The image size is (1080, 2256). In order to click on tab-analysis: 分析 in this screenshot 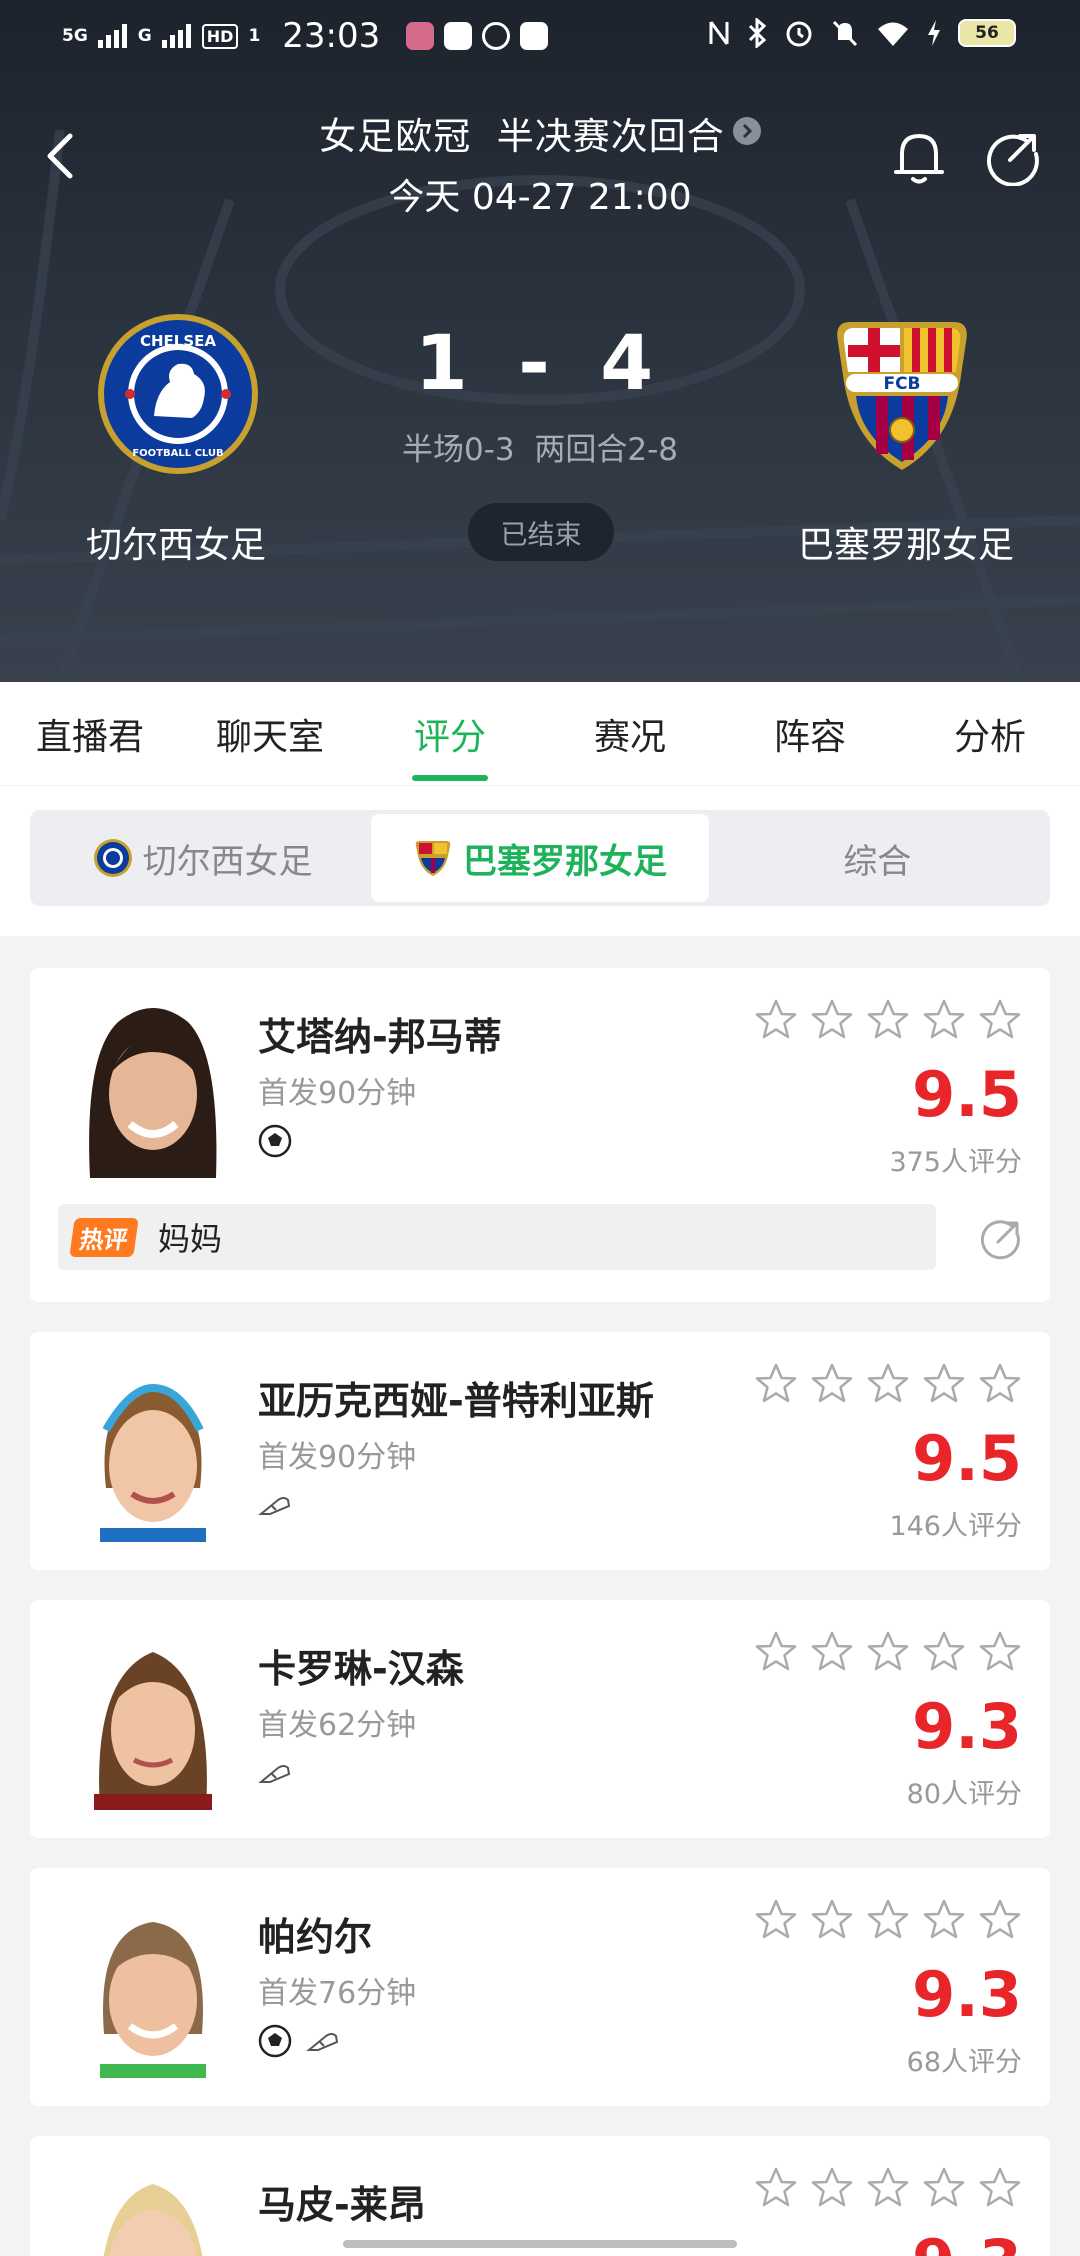, I will do `click(990, 733)`.